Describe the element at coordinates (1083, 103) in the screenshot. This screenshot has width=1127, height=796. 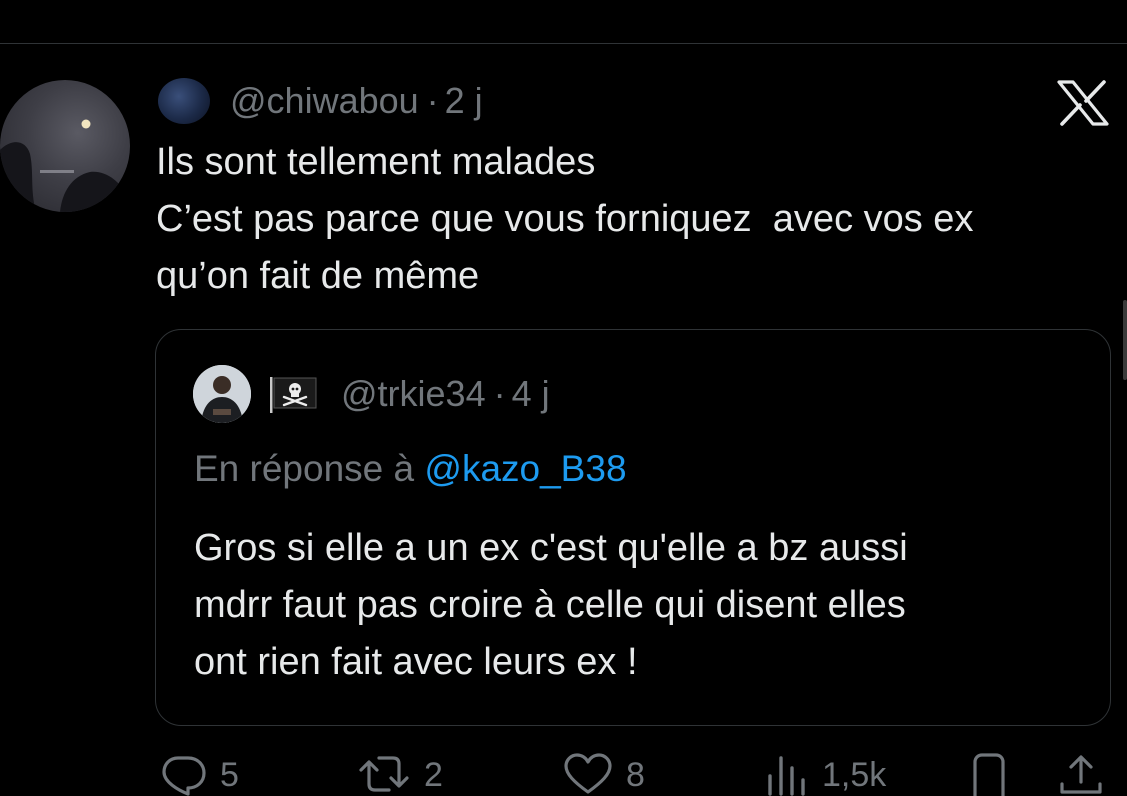
I see `x-logo-icon` at that location.